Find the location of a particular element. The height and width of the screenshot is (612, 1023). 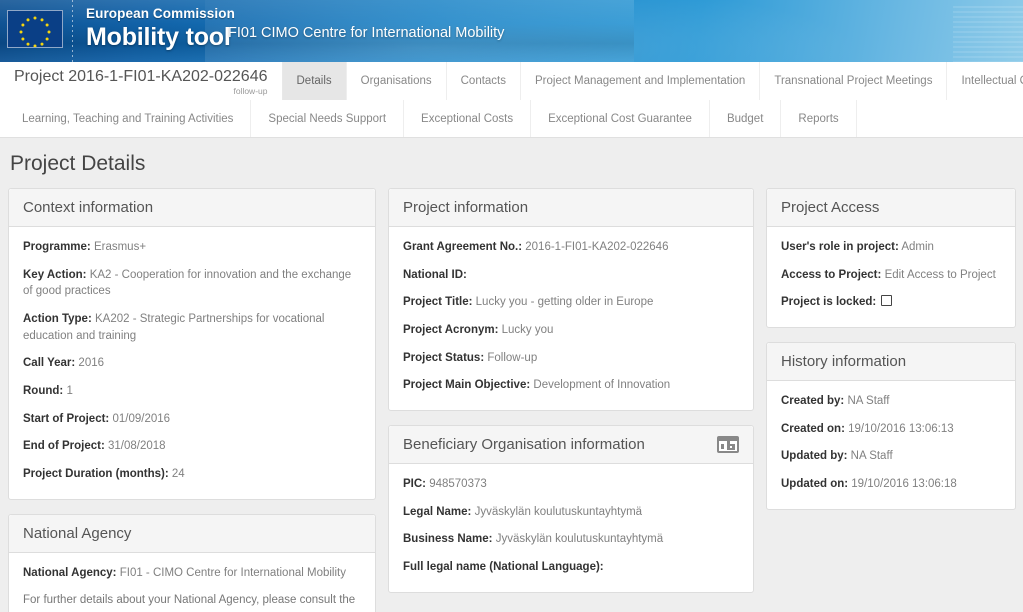

panel-project-information-header: Project information is located at coordinates (571, 208).